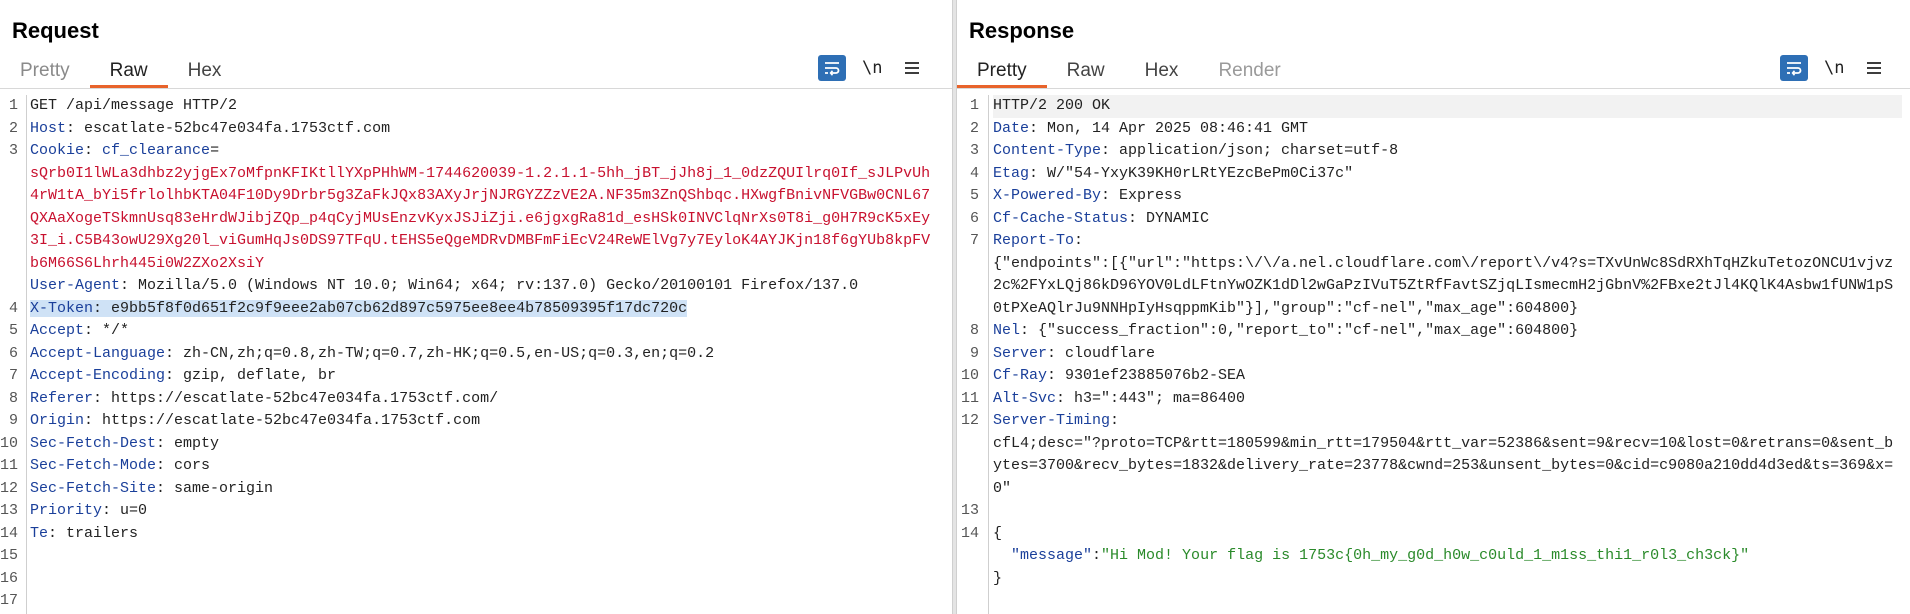 Image resolution: width=1910 pixels, height=614 pixels. What do you see at coordinates (1447, 241) in the screenshot?
I see `code-line: Report-To:` at bounding box center [1447, 241].